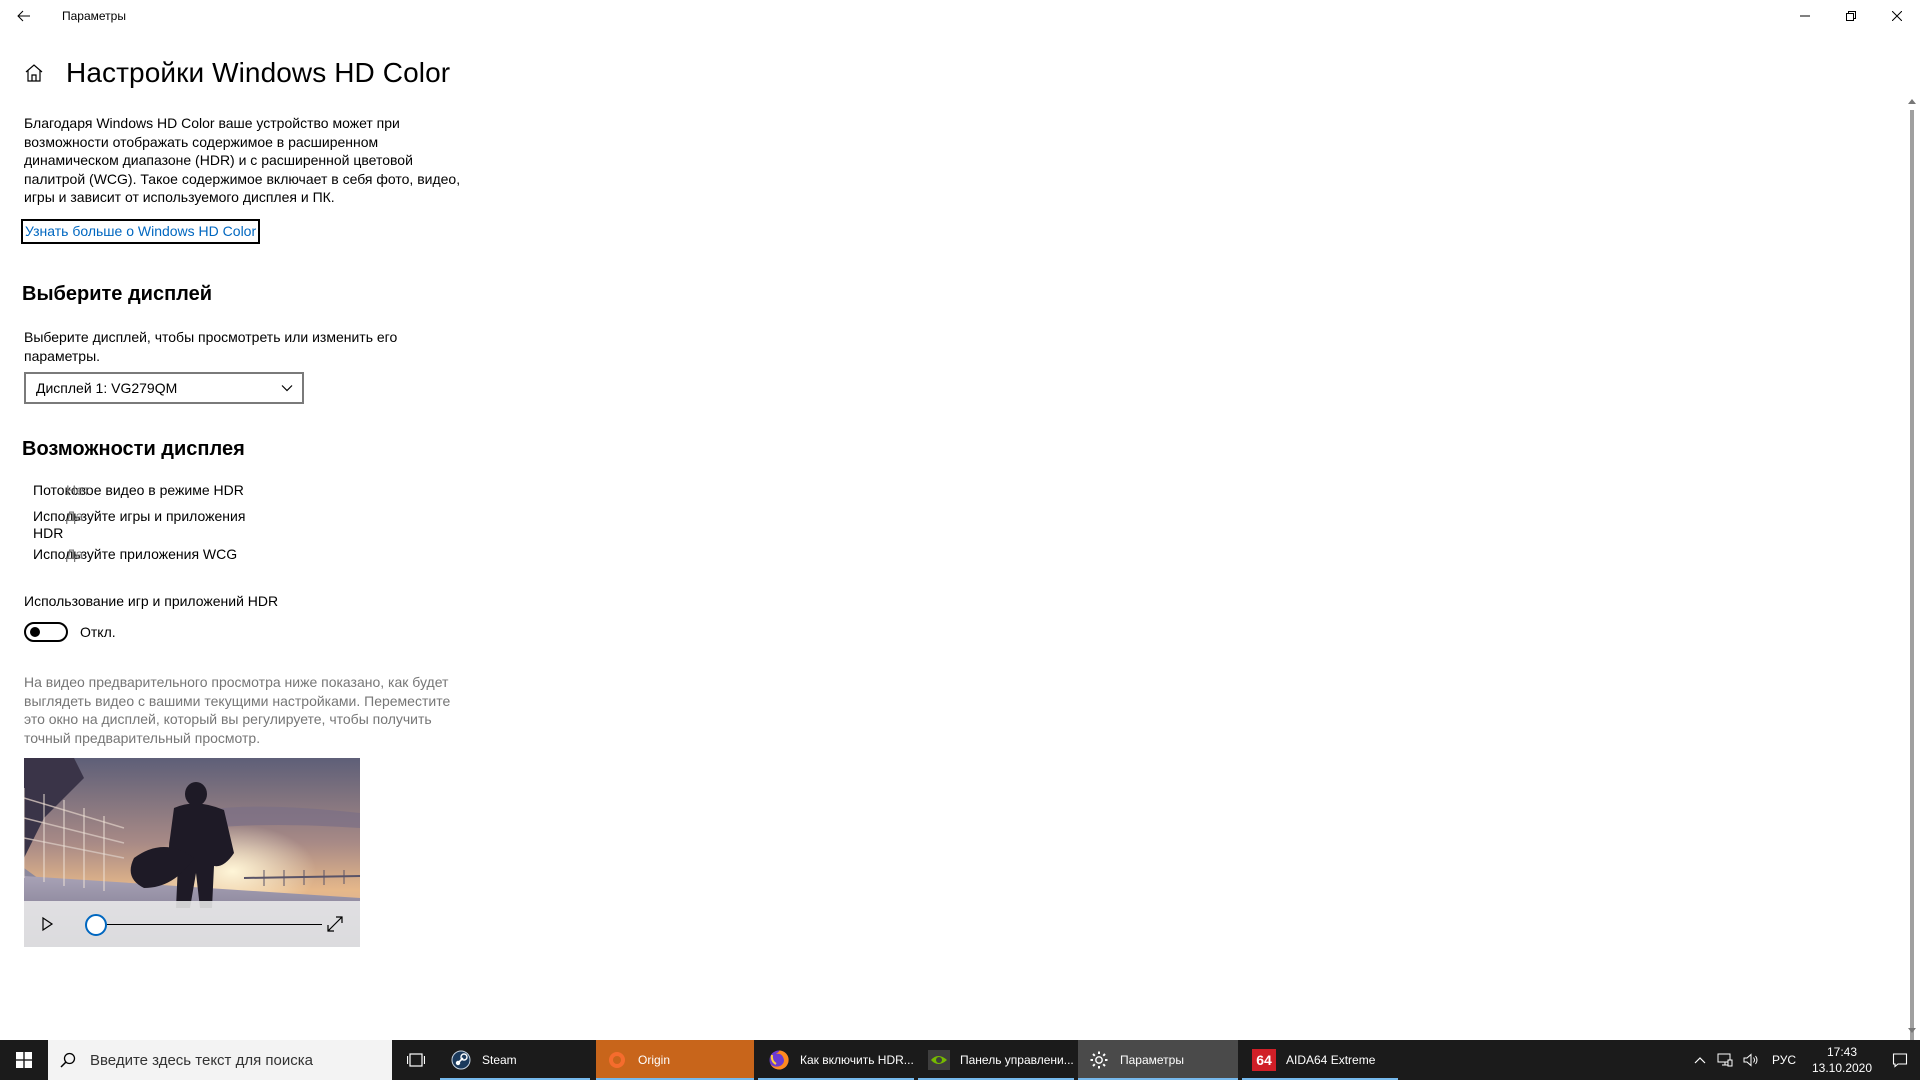 The width and height of the screenshot is (1920, 1080). I want to click on taskbar-app-steam: Steam, so click(515, 1060).